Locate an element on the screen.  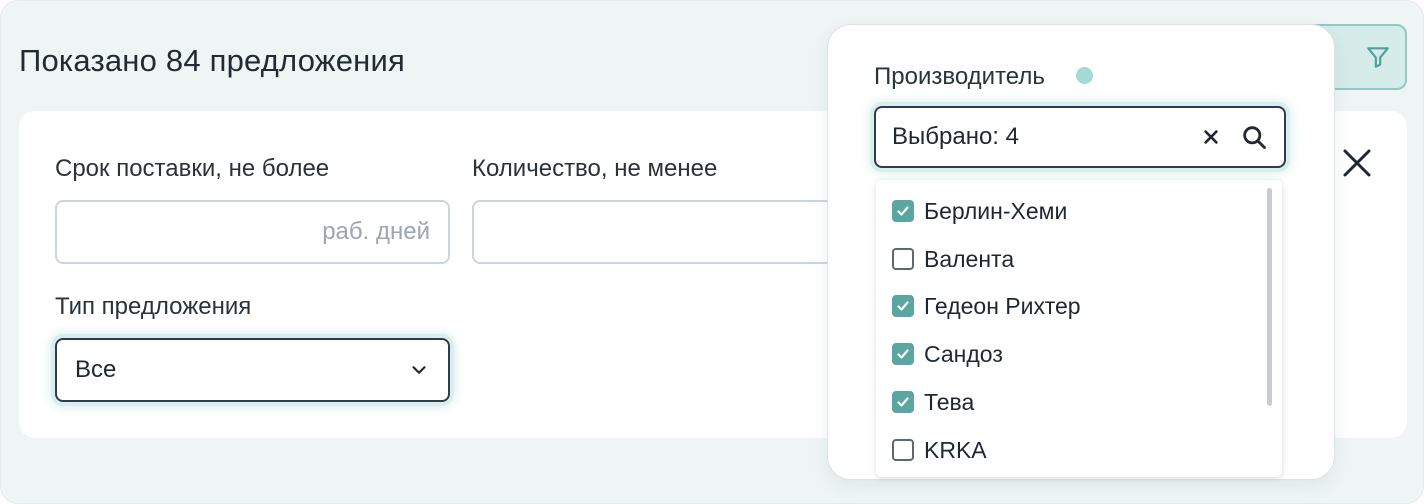
quantity-input is located at coordinates (669, 232).